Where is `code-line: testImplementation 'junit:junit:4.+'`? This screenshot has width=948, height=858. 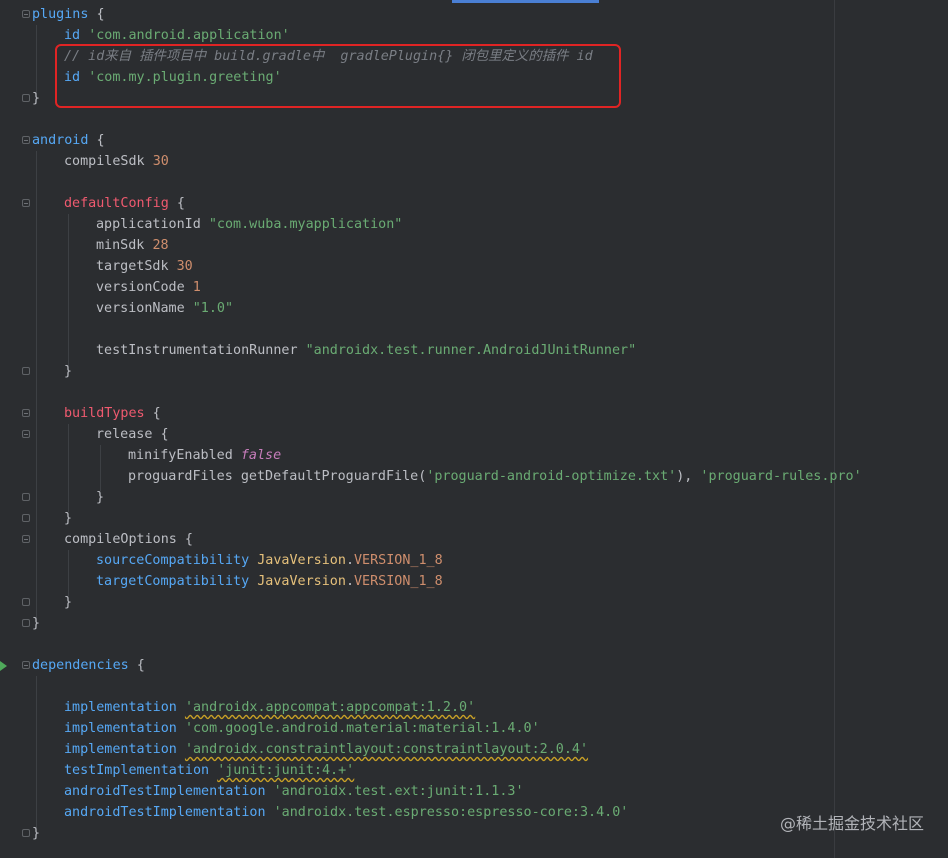
code-line: testImplementation 'junit:junit:4.+' is located at coordinates (209, 770).